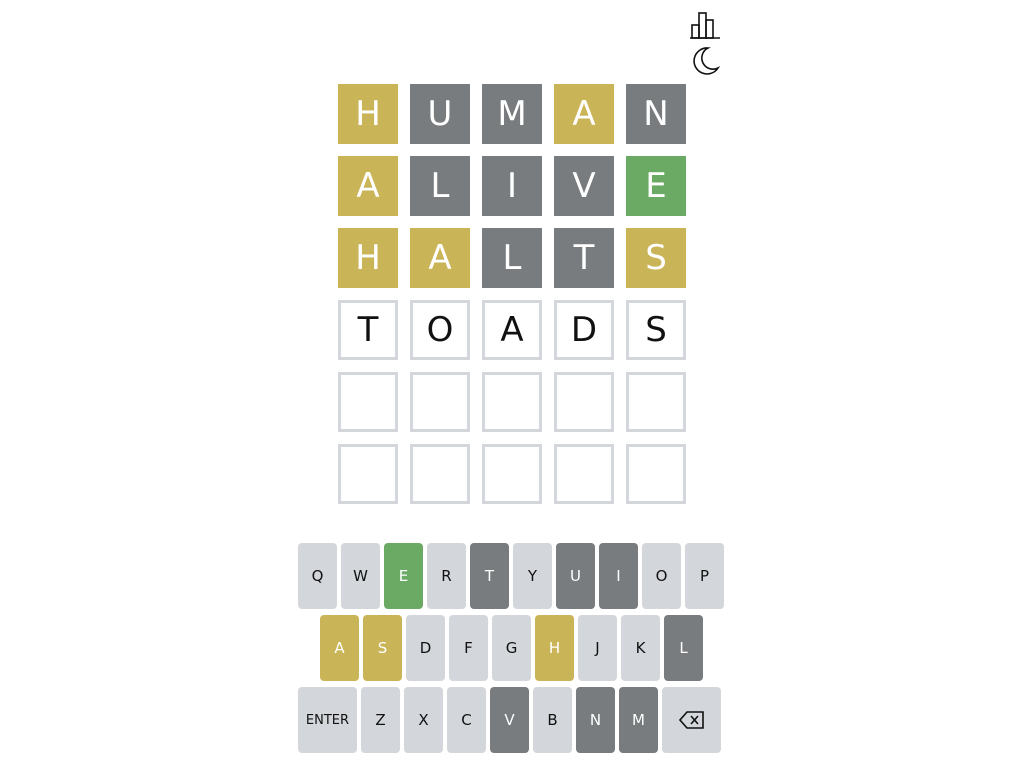 This screenshot has height=768, width=1024. Describe the element at coordinates (360, 576) in the screenshot. I see `key-w: W` at that location.